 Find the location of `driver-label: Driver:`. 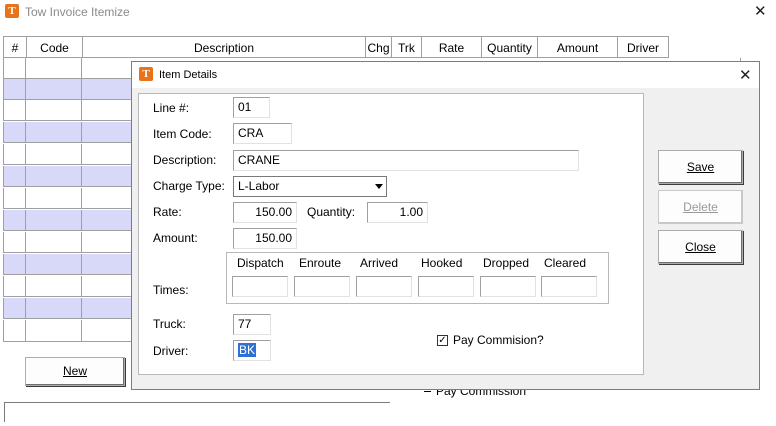

driver-label: Driver: is located at coordinates (171, 351).